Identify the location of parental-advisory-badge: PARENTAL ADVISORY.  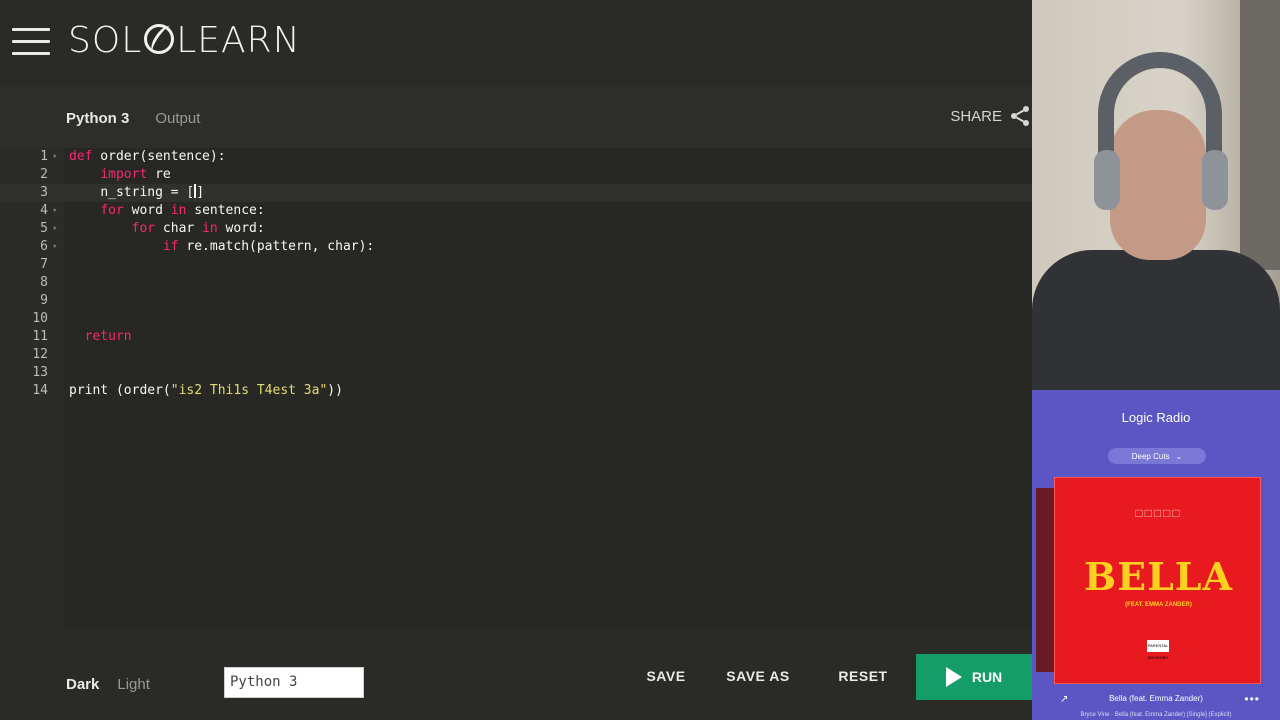
(1158, 650).